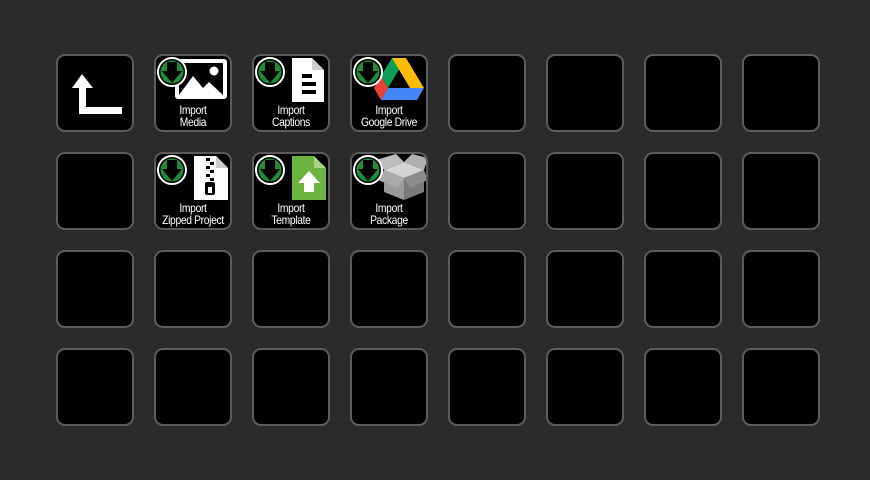 The width and height of the screenshot is (870, 480). Describe the element at coordinates (291, 214) in the screenshot. I see `import-template-label: Import Template` at that location.